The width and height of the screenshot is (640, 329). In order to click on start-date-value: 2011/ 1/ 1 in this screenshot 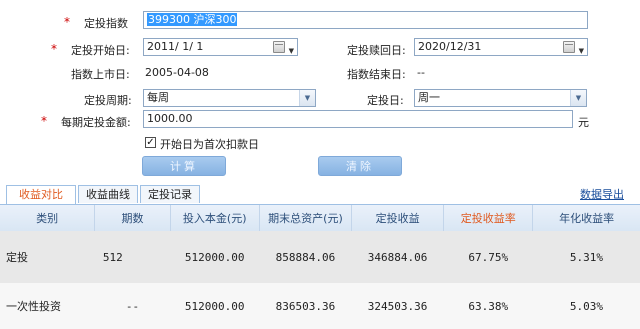, I will do `click(175, 46)`.